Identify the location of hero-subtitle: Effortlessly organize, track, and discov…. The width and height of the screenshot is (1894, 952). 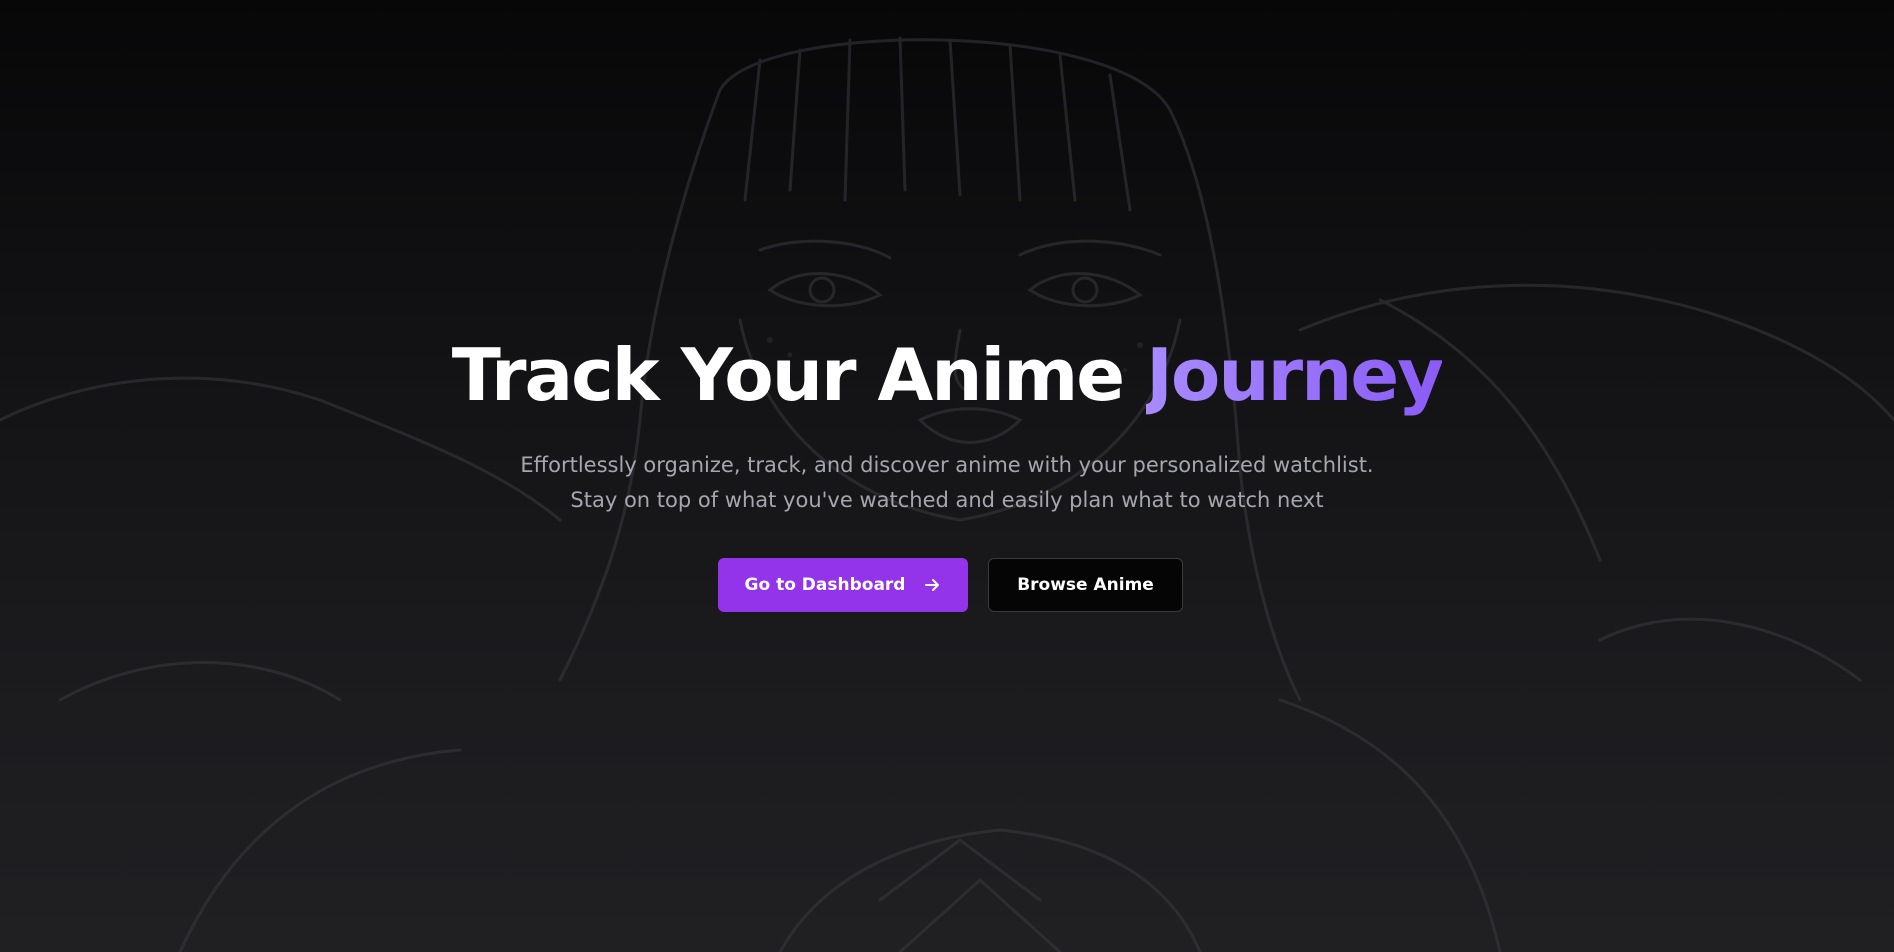
(947, 482).